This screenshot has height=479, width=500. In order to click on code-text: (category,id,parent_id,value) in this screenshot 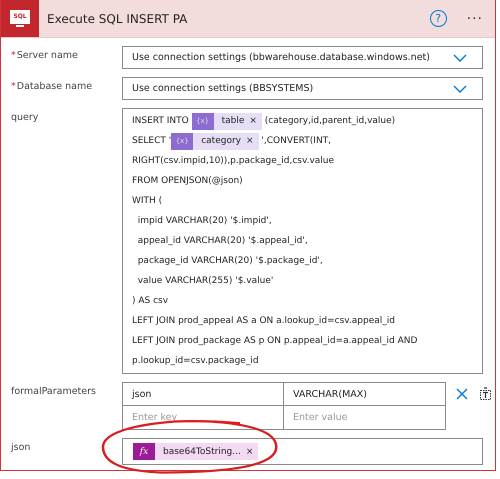, I will do `click(330, 121)`.